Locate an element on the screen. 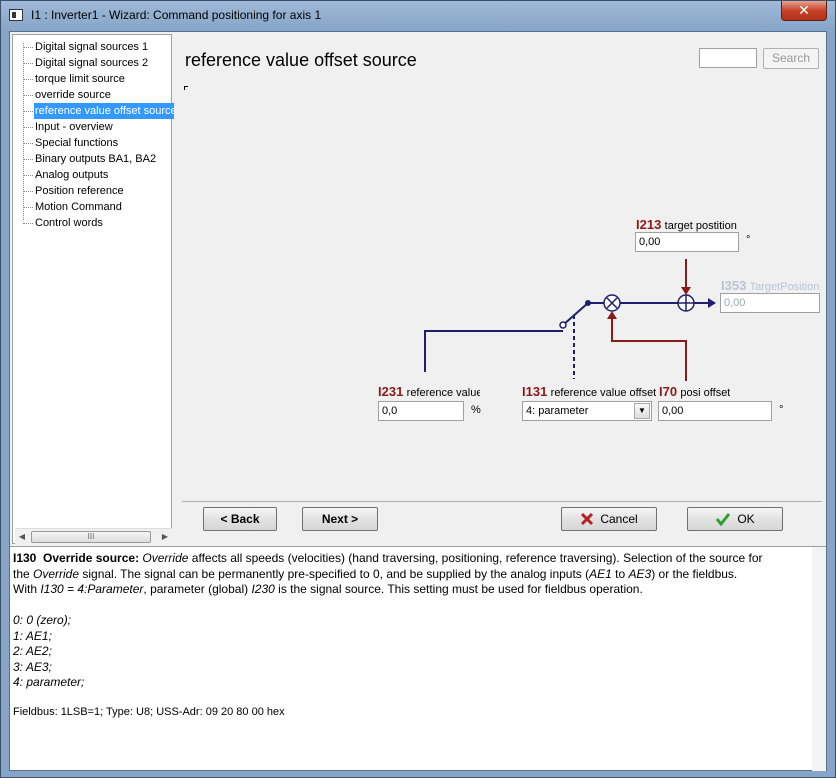 This screenshot has width=836, height=778. output-arrow is located at coordinates (712, 303).